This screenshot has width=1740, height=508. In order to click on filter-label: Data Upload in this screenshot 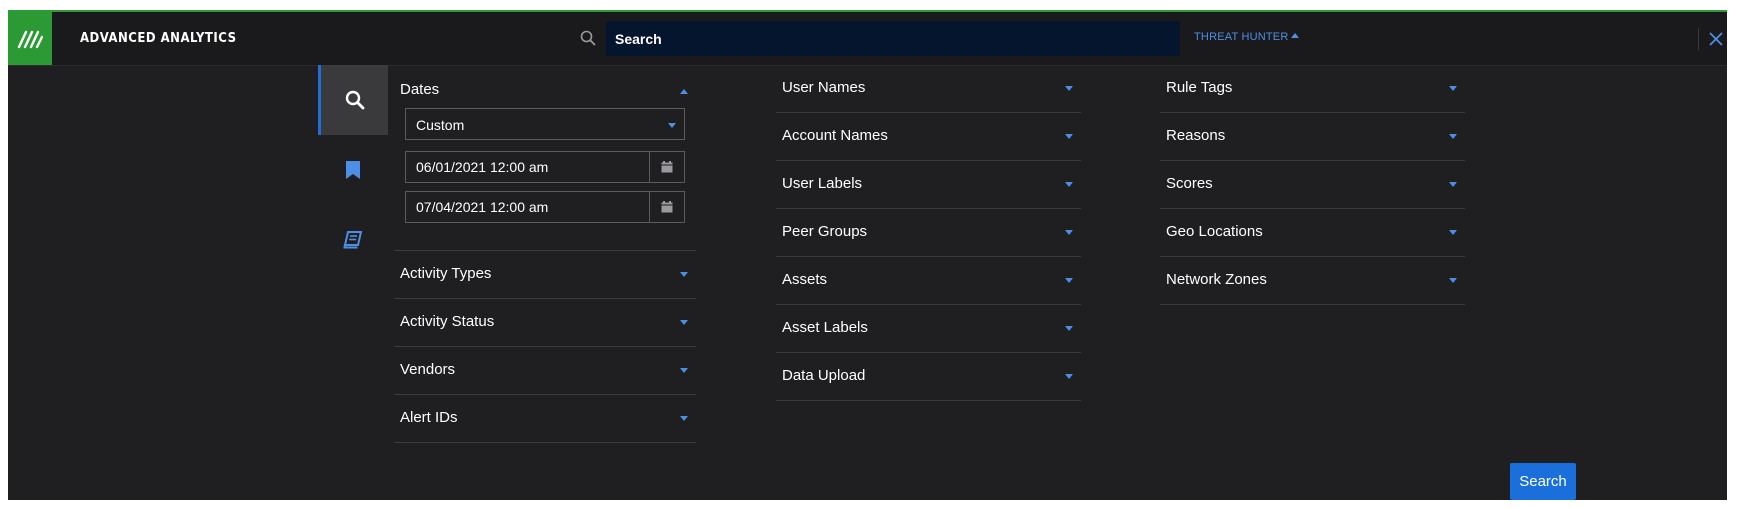, I will do `click(824, 375)`.